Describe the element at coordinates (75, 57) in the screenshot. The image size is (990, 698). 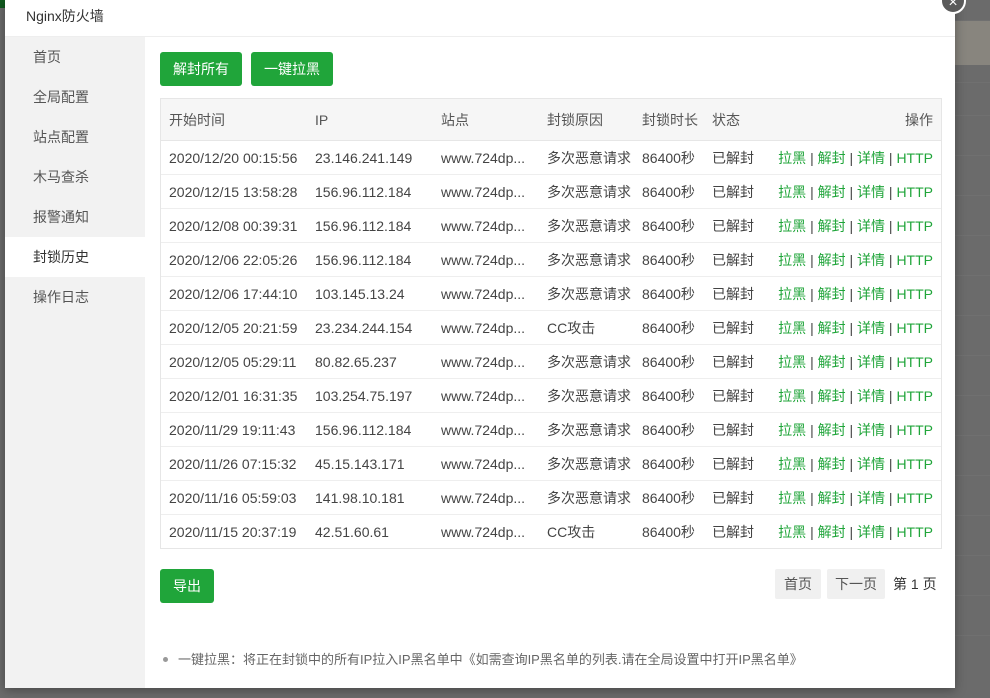
I see `sidebar-item-home: 首页` at that location.